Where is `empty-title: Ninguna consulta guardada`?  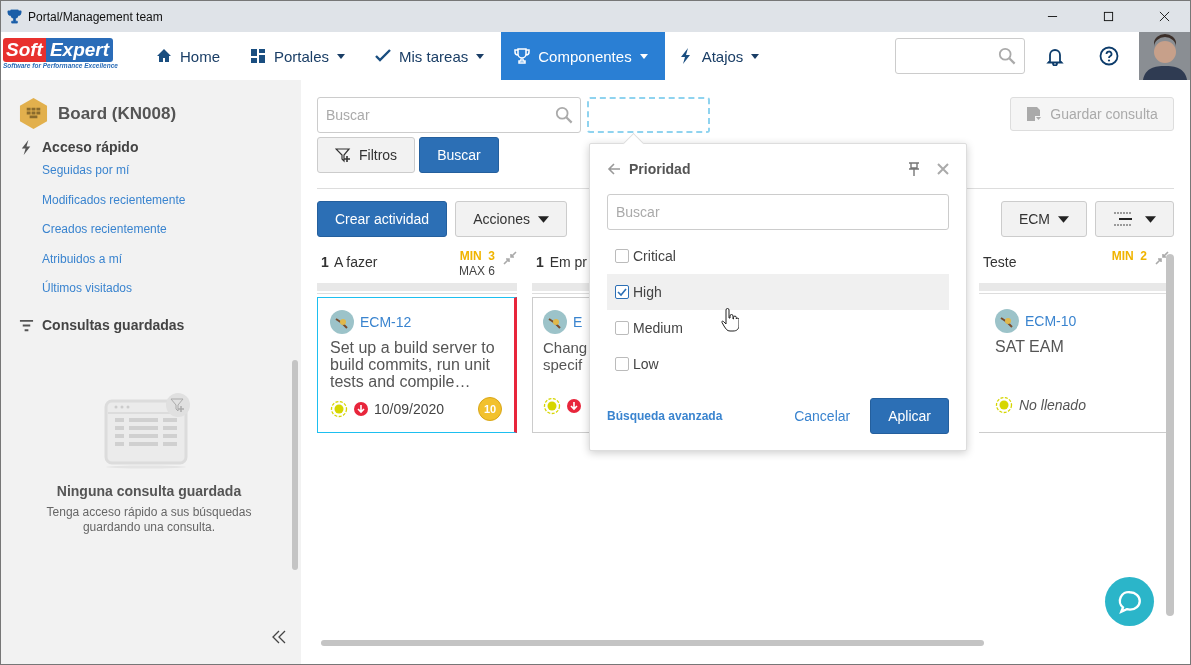
empty-title: Ninguna consulta guardada is located at coordinates (149, 491).